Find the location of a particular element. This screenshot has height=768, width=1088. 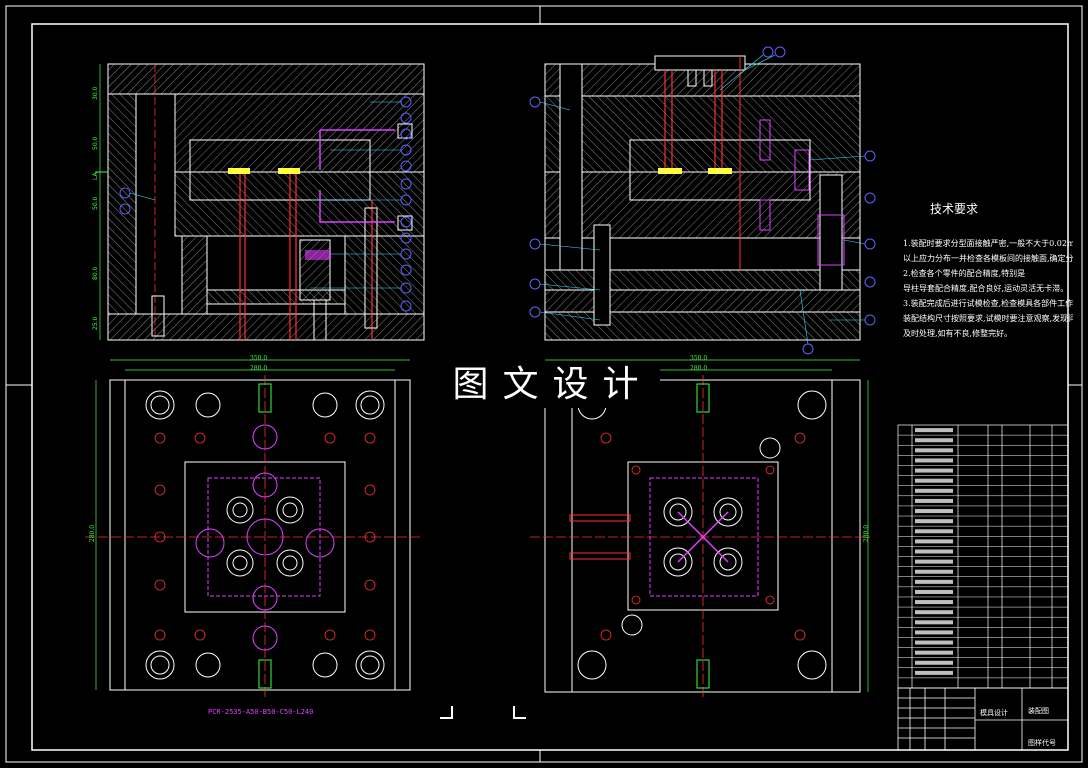

technical-requirements-title: 技术要求 is located at coordinates (954, 209).